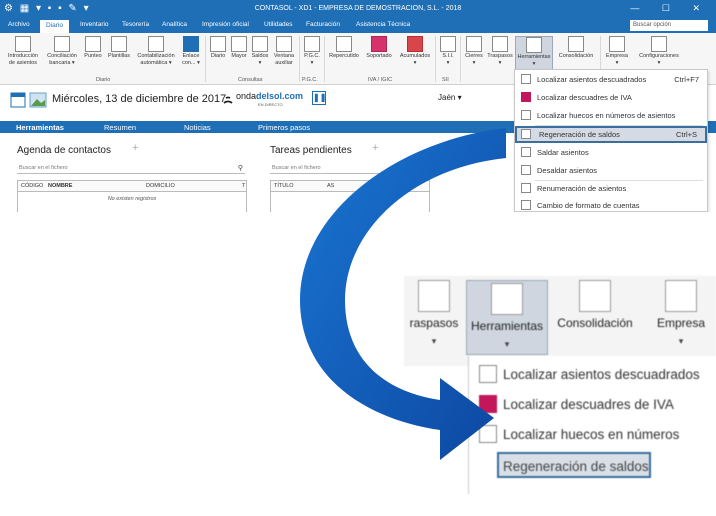  I want to click on ledger-icon, so click(239, 44).